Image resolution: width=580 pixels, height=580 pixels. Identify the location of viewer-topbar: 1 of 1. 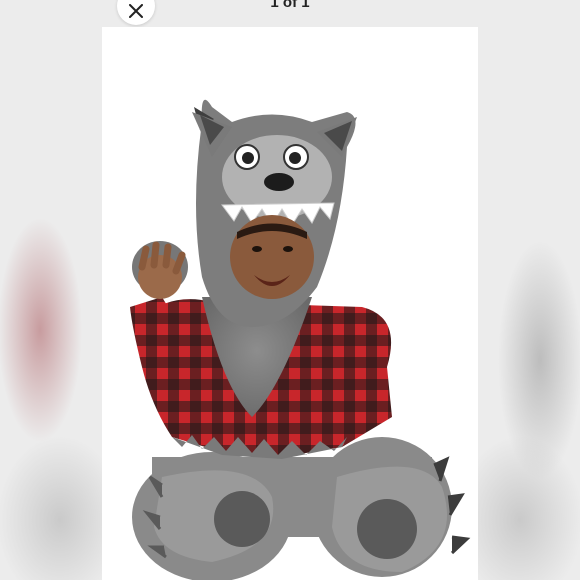
(290, 13).